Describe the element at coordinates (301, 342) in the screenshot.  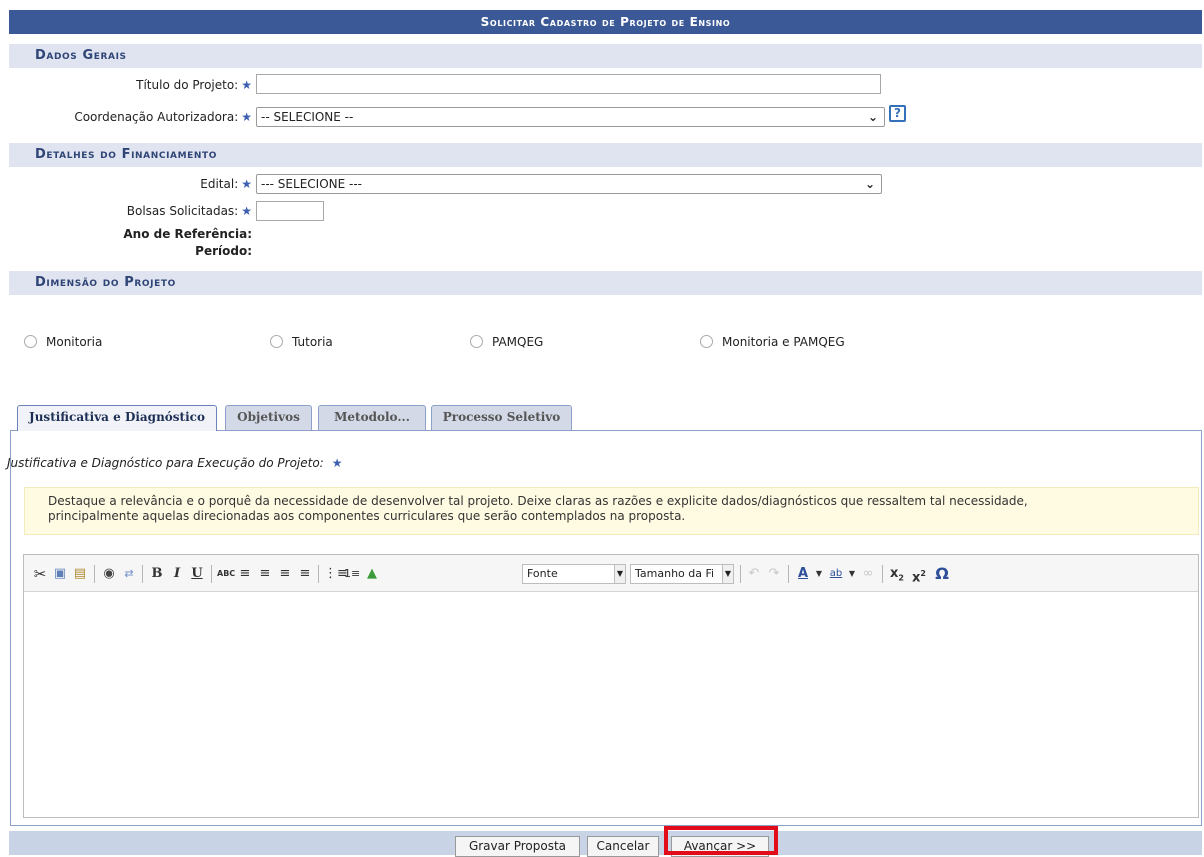
I see `radio-tutoria: Tutoria` at that location.